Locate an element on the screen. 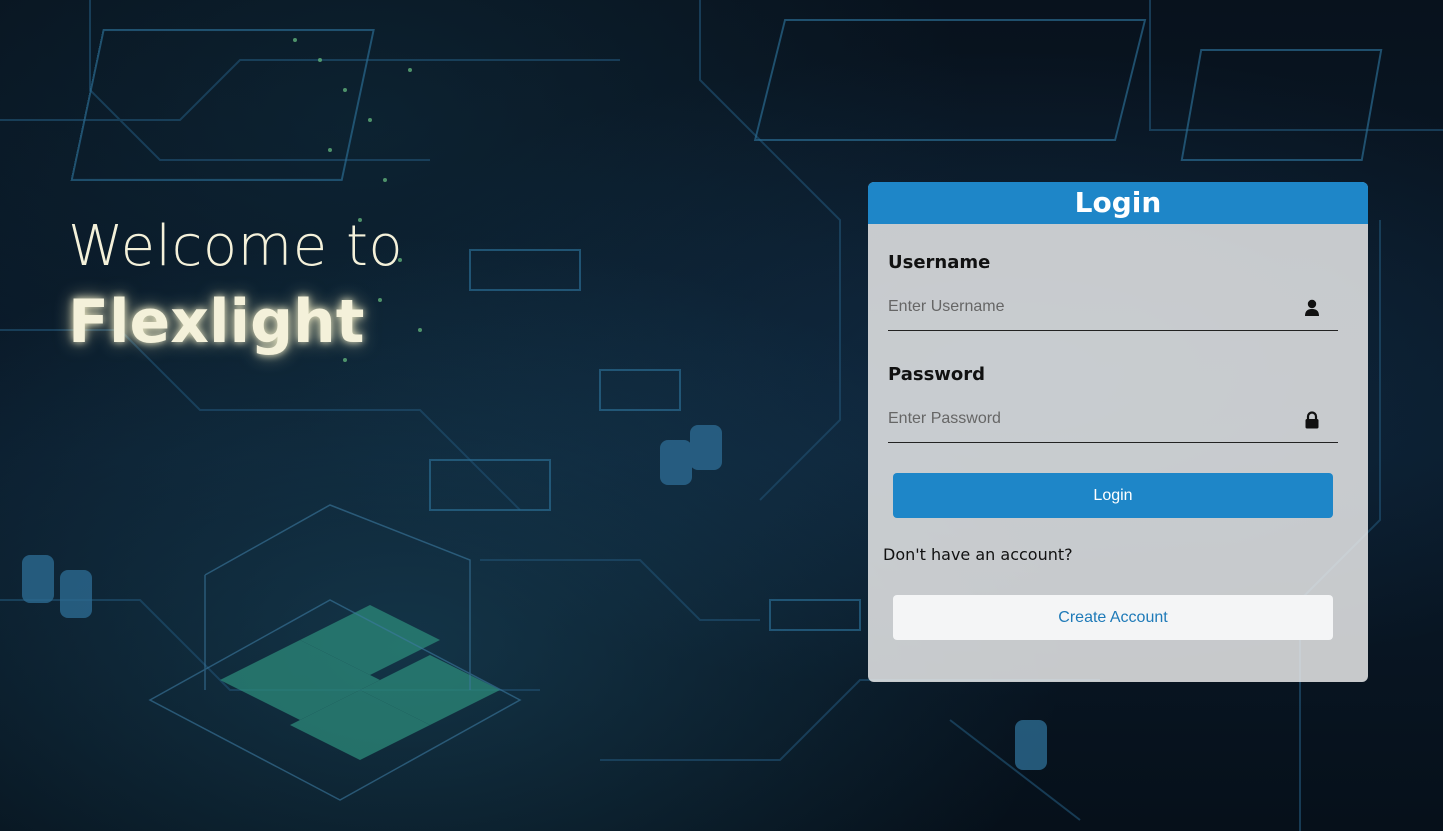 The width and height of the screenshot is (1443, 831). username-field-container is located at coordinates (1113, 309).